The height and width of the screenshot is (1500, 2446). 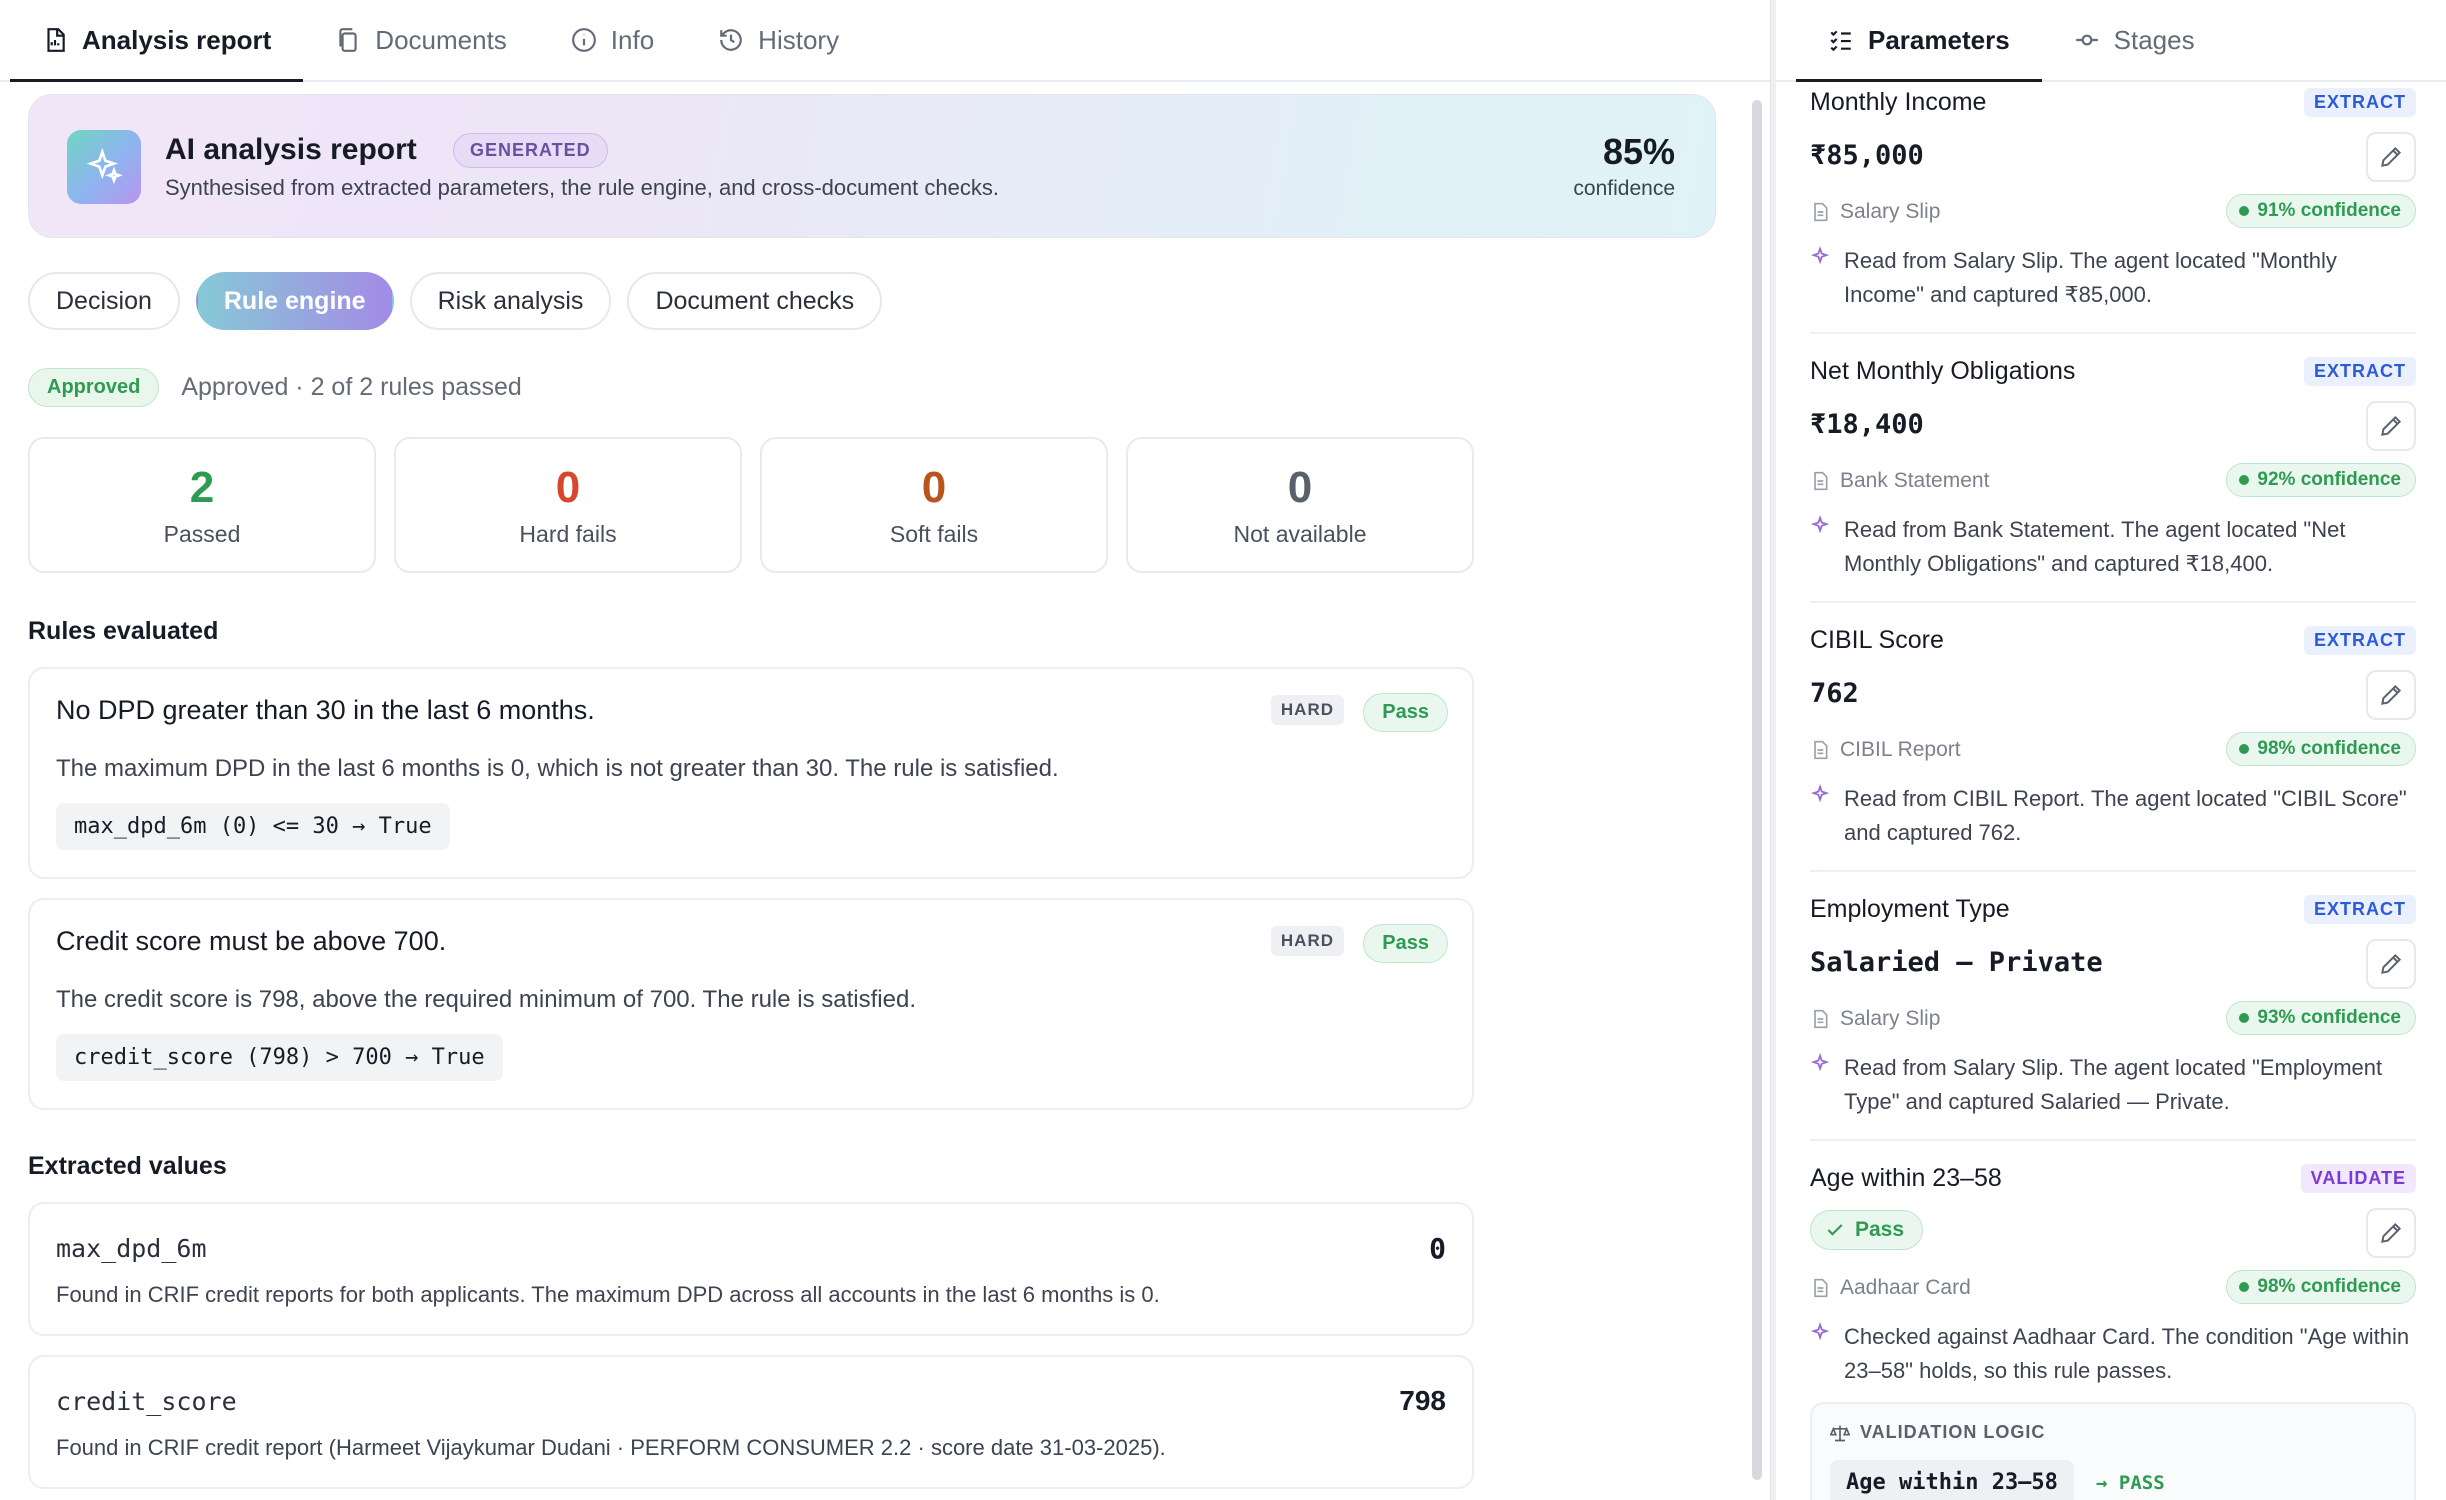 I want to click on extracted-values-heading: Extracted values, so click(x=127, y=1166).